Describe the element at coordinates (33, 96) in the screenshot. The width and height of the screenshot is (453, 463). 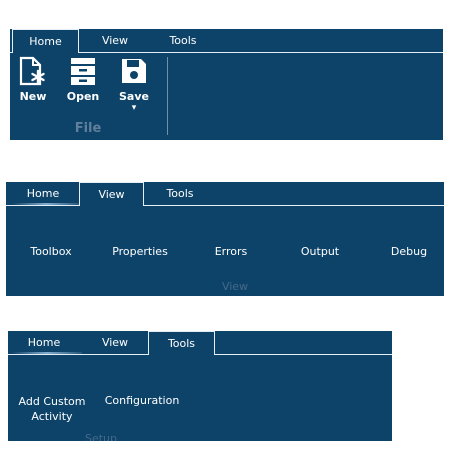
I see `new-label: New` at that location.